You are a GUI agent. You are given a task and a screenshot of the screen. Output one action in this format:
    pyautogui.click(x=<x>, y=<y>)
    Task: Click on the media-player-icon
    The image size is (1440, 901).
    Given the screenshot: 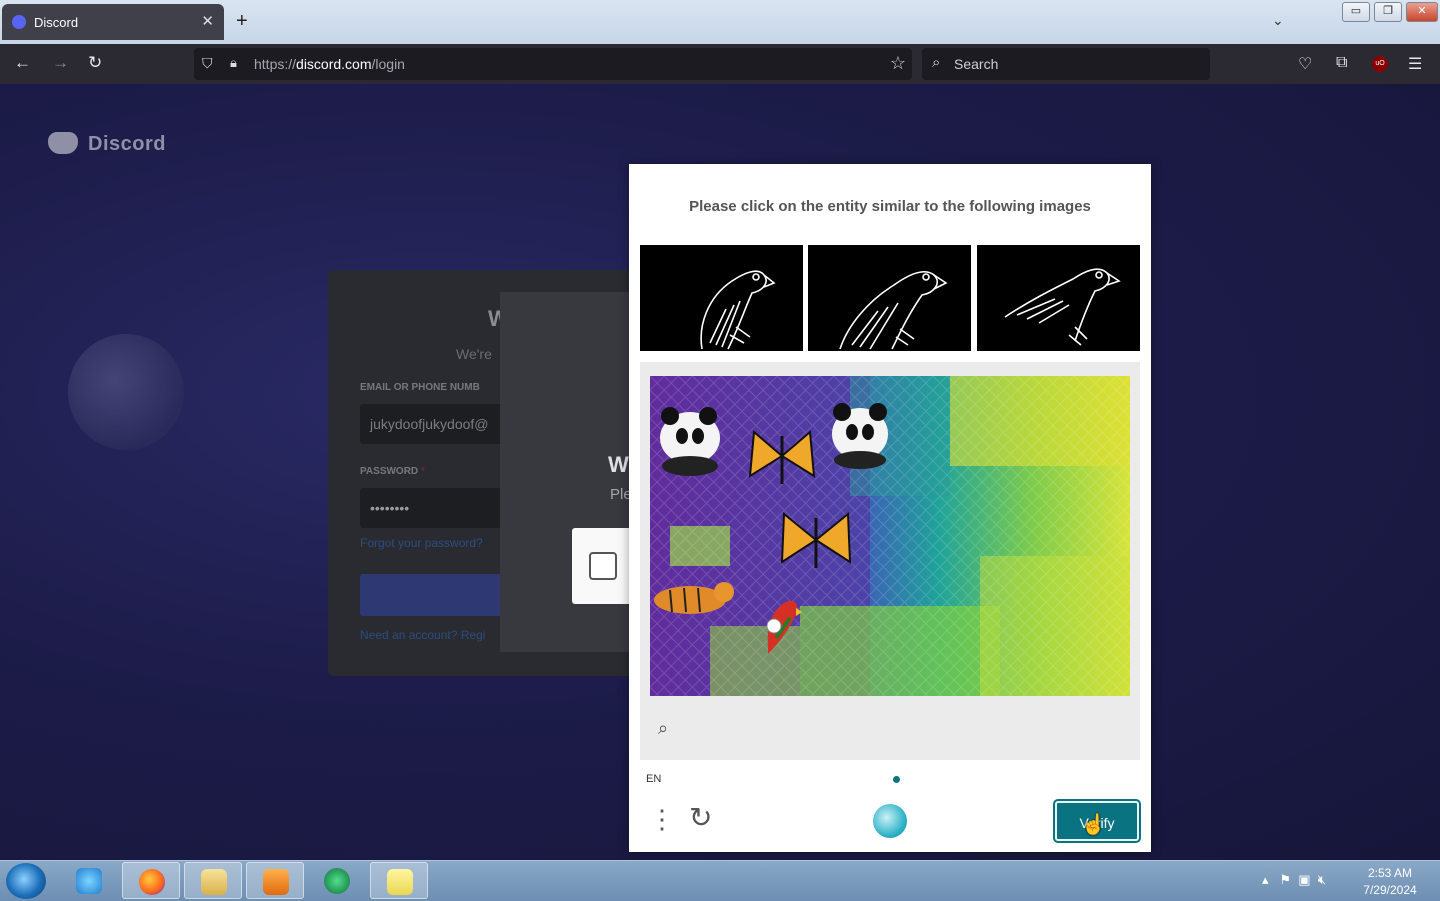 What is the action you would take?
    pyautogui.click(x=276, y=882)
    